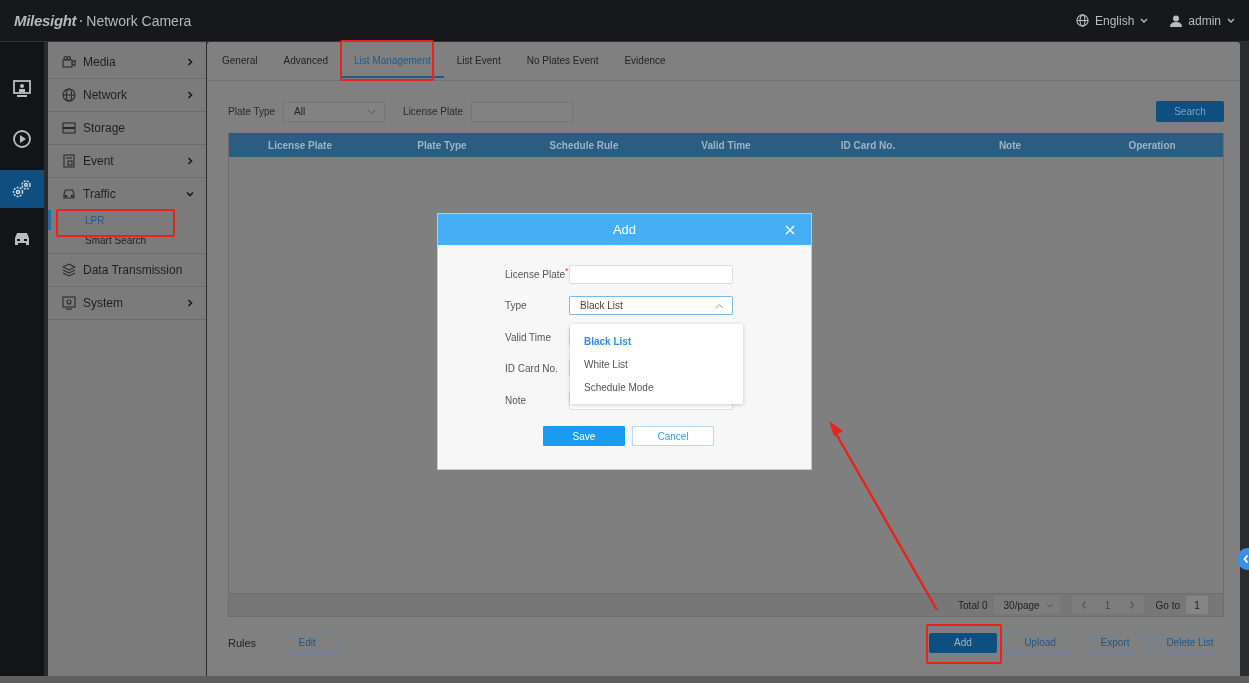 The image size is (1249, 683). Describe the element at coordinates (516, 305) in the screenshot. I see `field-label: Type` at that location.